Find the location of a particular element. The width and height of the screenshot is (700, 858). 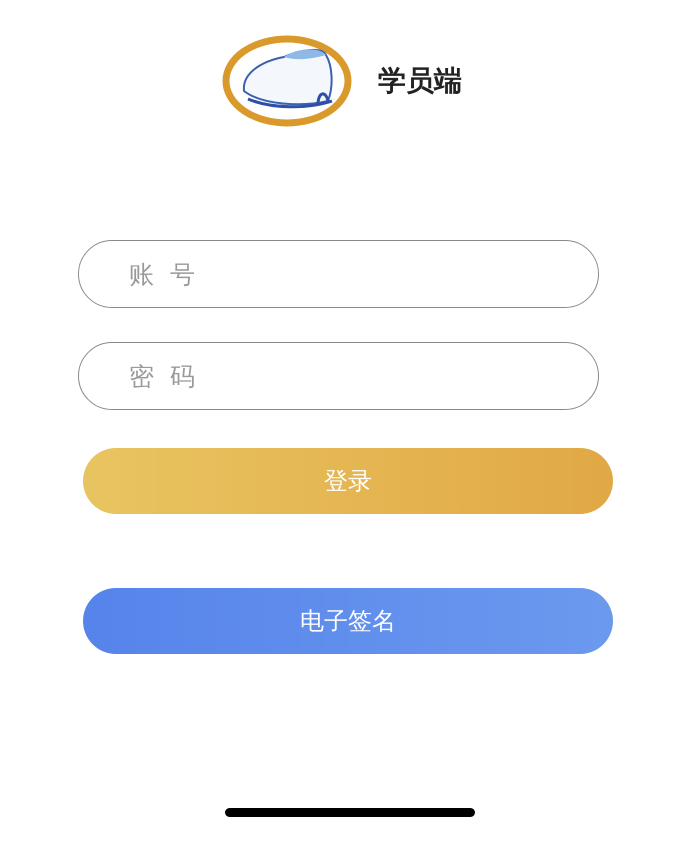

signature-button: 电子签名 is located at coordinates (348, 621).